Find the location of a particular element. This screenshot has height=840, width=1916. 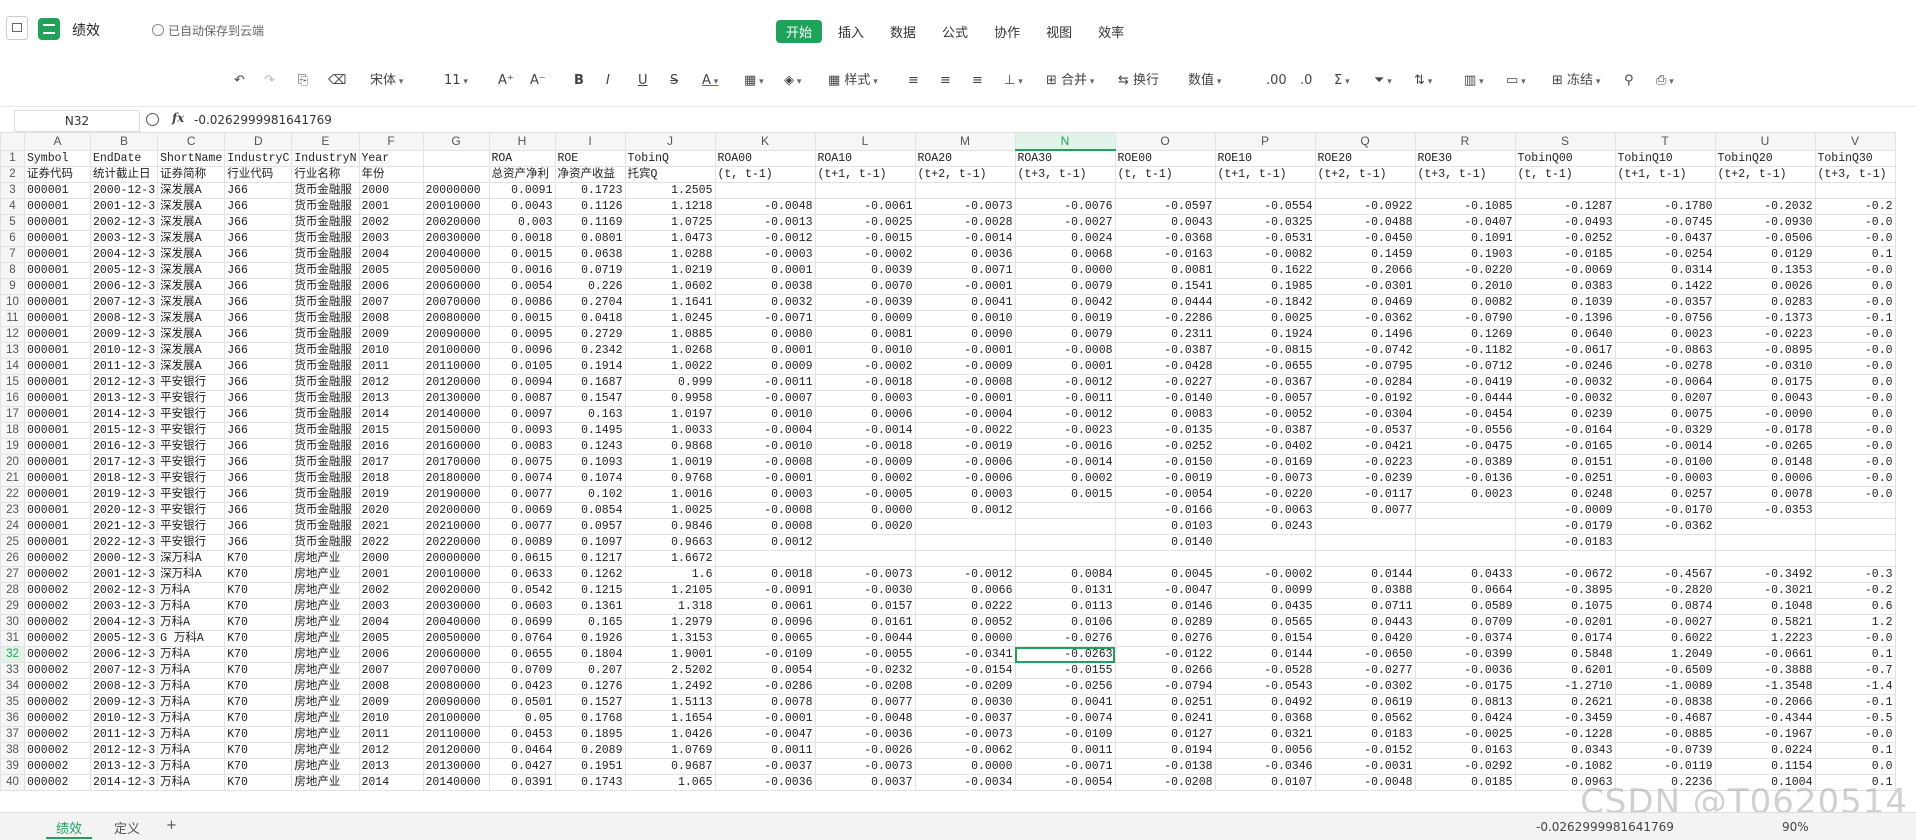

table-cell: -0.0032 is located at coordinates (1565, 398).